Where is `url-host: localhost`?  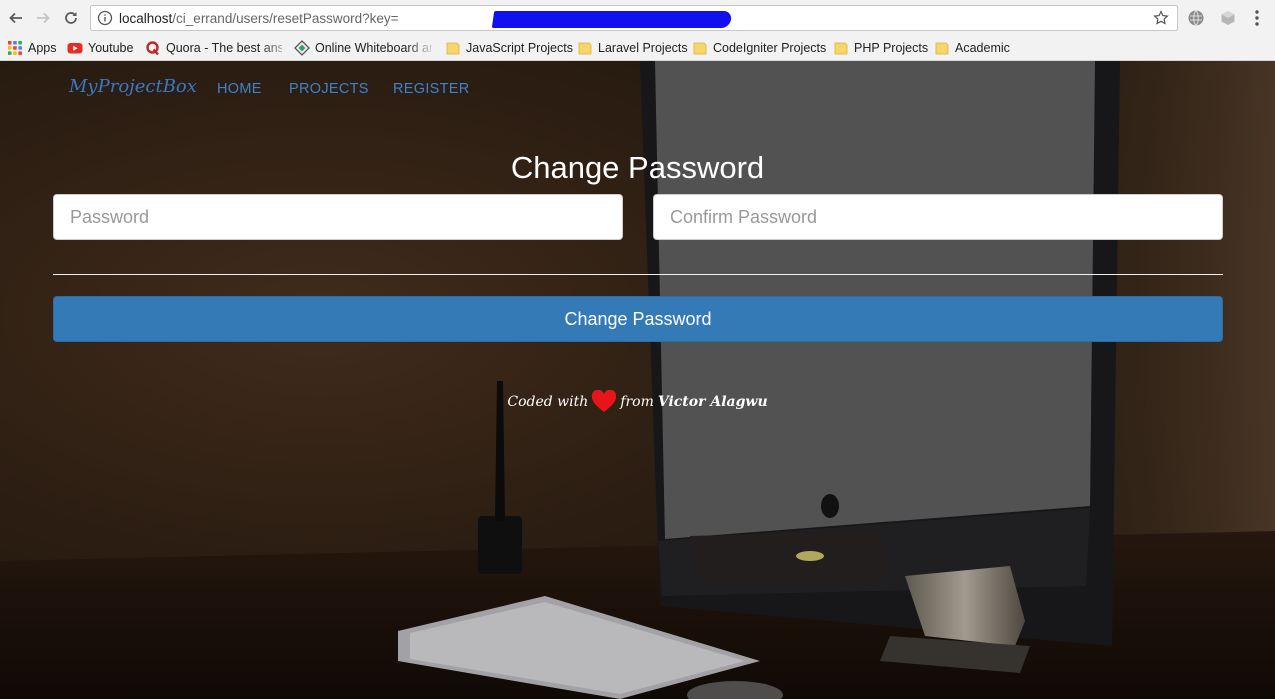
url-host: localhost is located at coordinates (146, 18).